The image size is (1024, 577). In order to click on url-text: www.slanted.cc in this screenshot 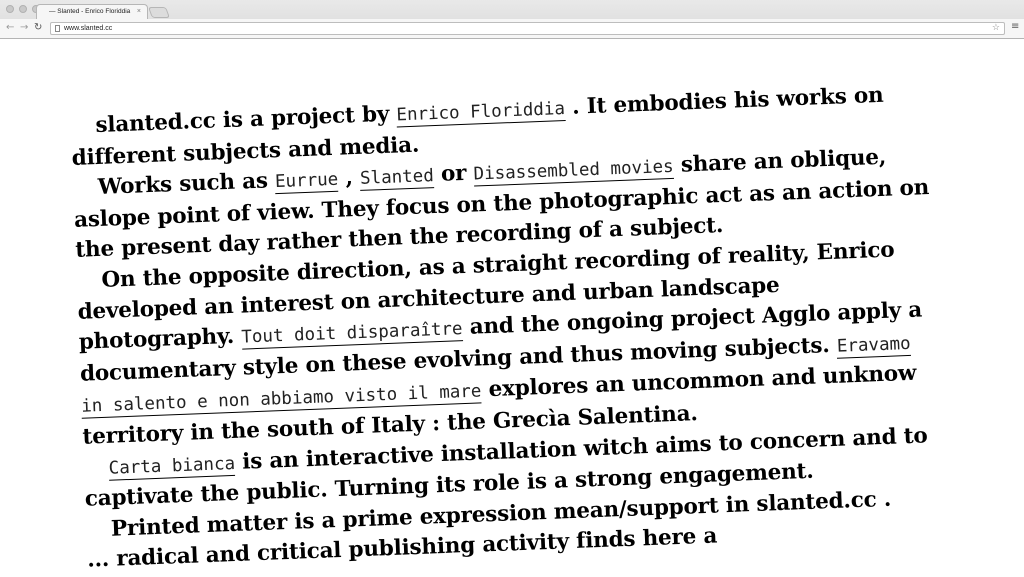, I will do `click(88, 28)`.